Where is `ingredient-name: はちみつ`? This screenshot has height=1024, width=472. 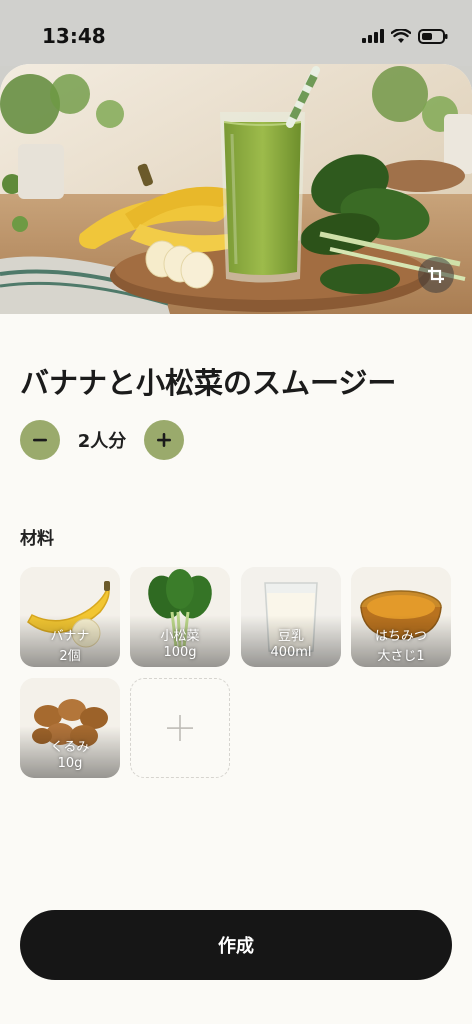
ingredient-name: はちみつ is located at coordinates (400, 636).